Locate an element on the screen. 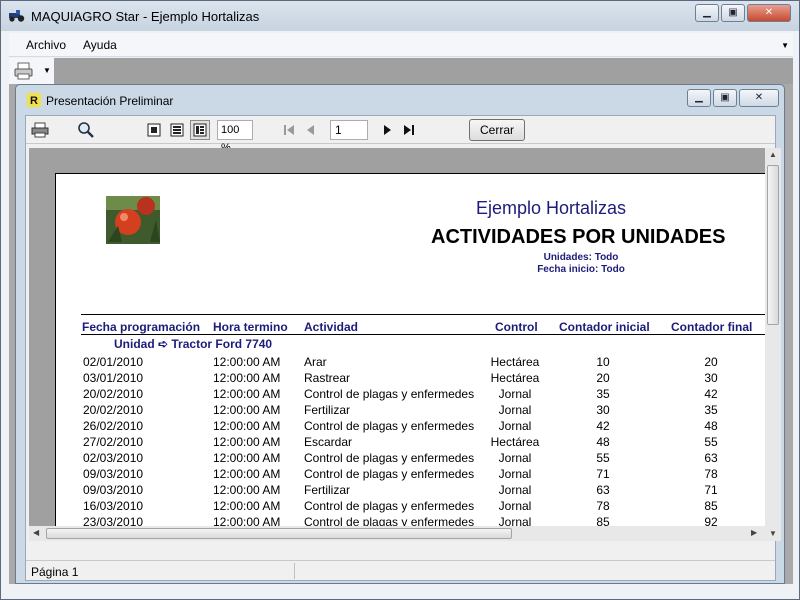  row-actividad: Rastrear is located at coordinates (327, 378).